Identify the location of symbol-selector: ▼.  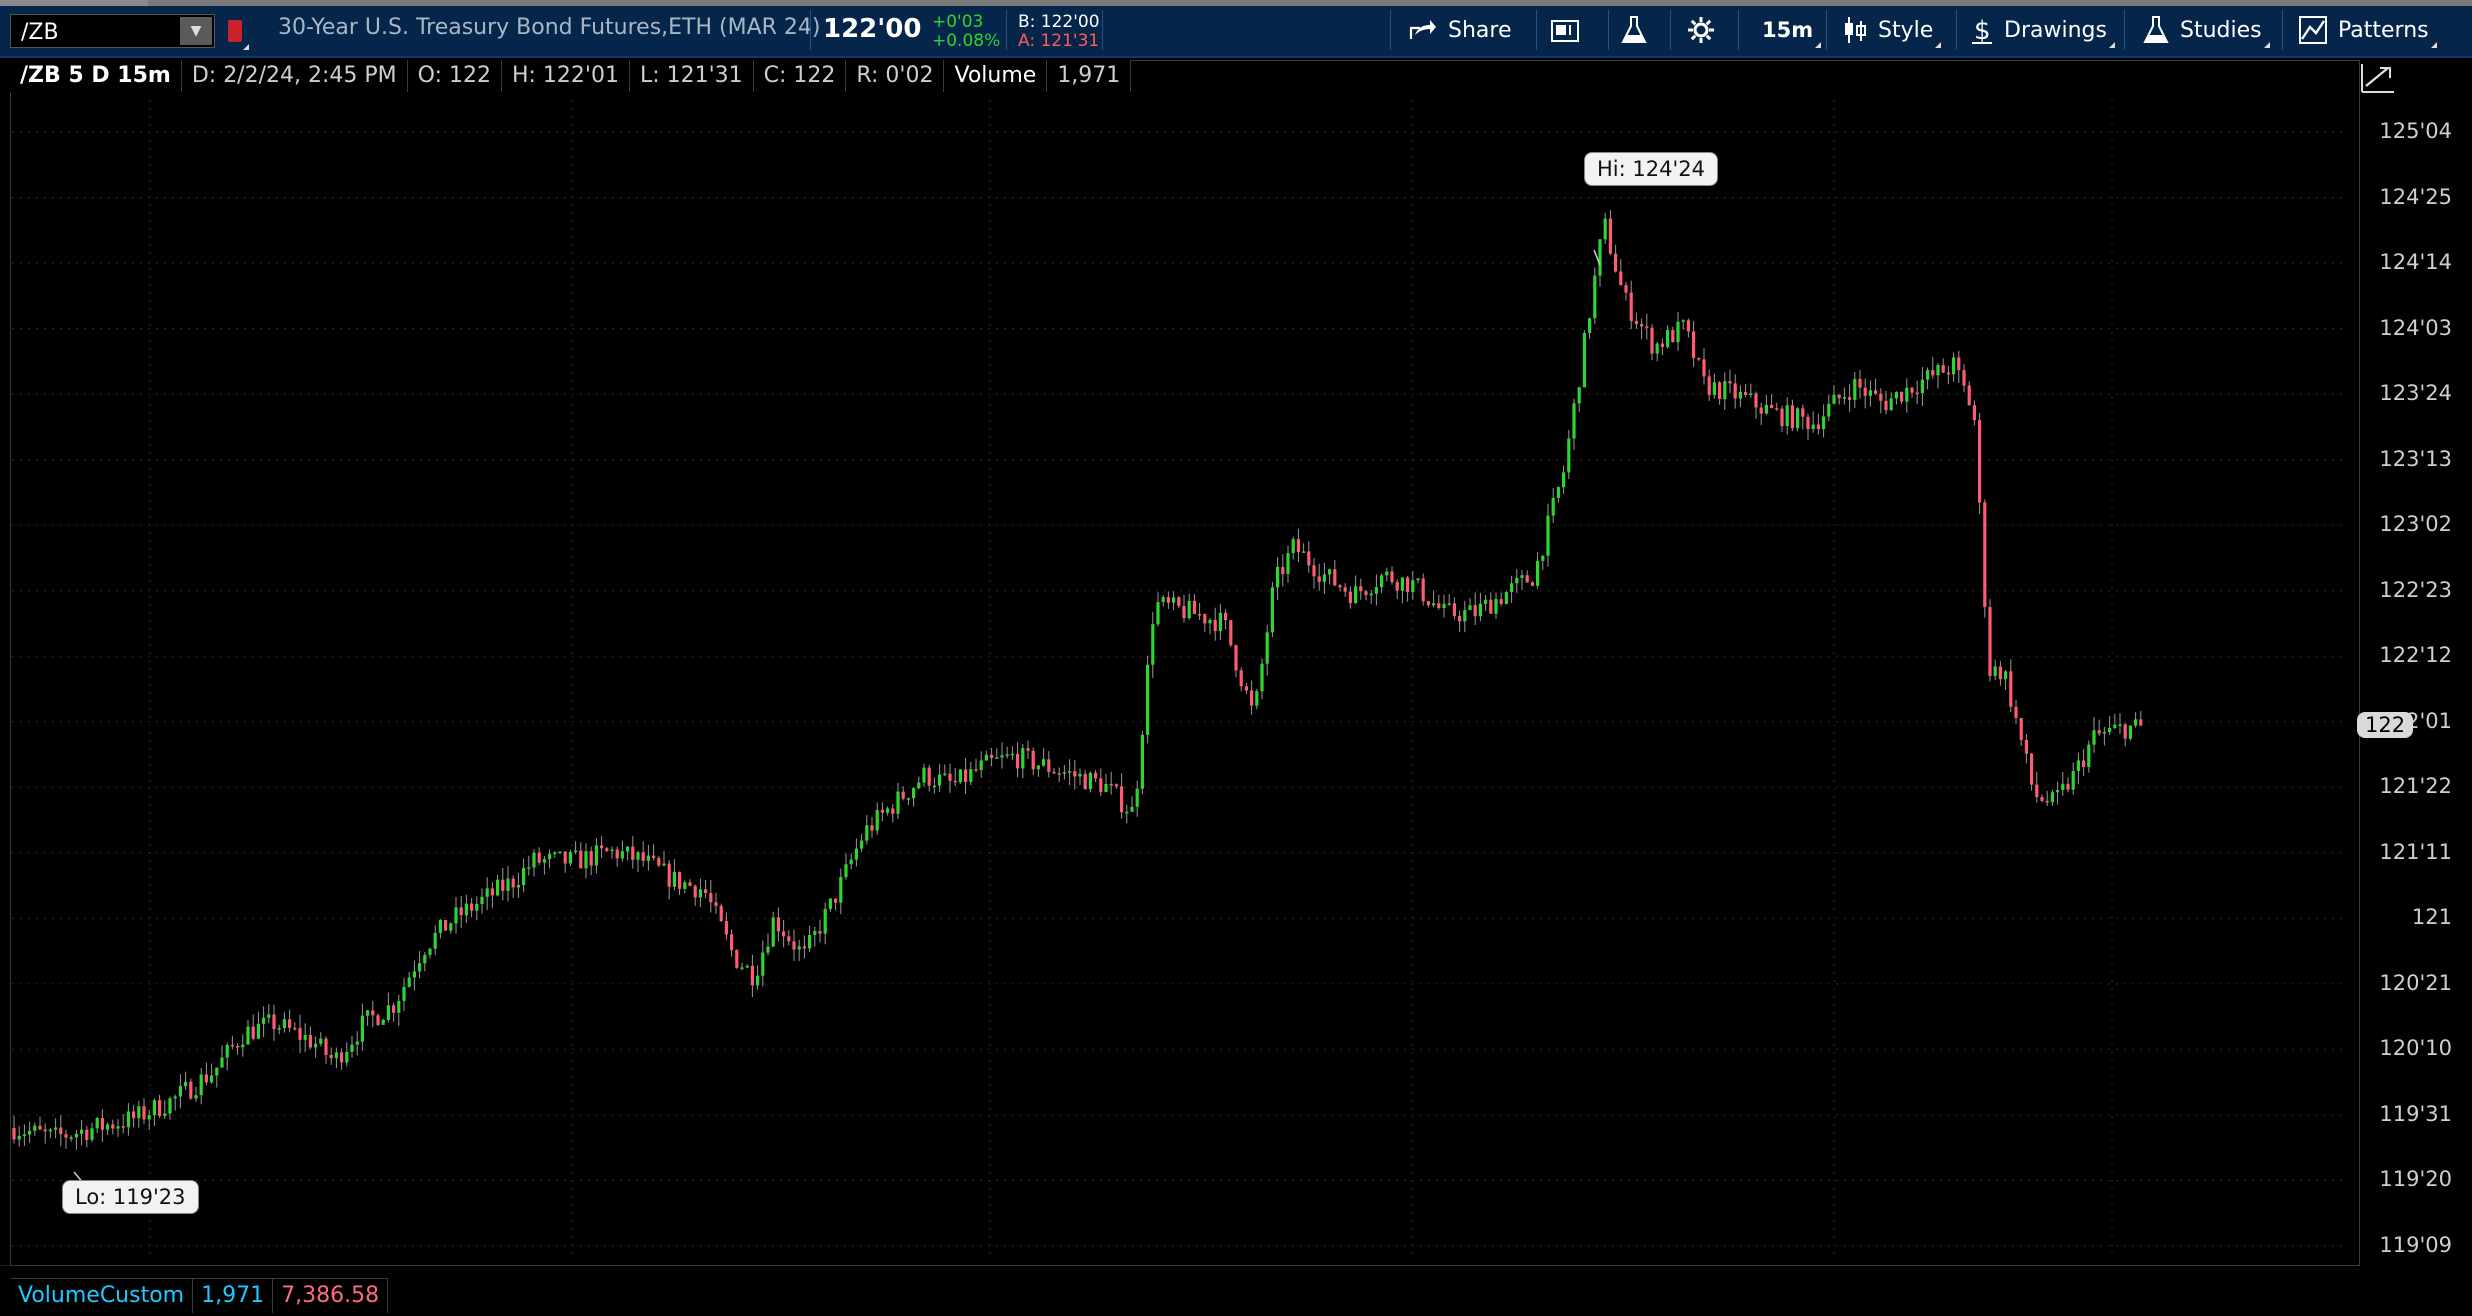
(112, 31).